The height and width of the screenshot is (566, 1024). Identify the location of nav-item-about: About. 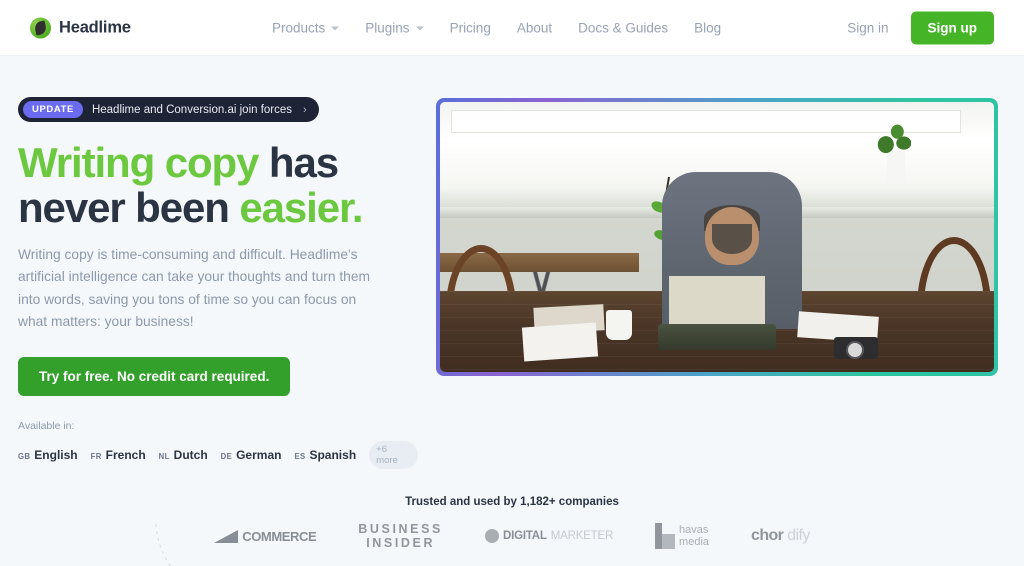
(534, 27).